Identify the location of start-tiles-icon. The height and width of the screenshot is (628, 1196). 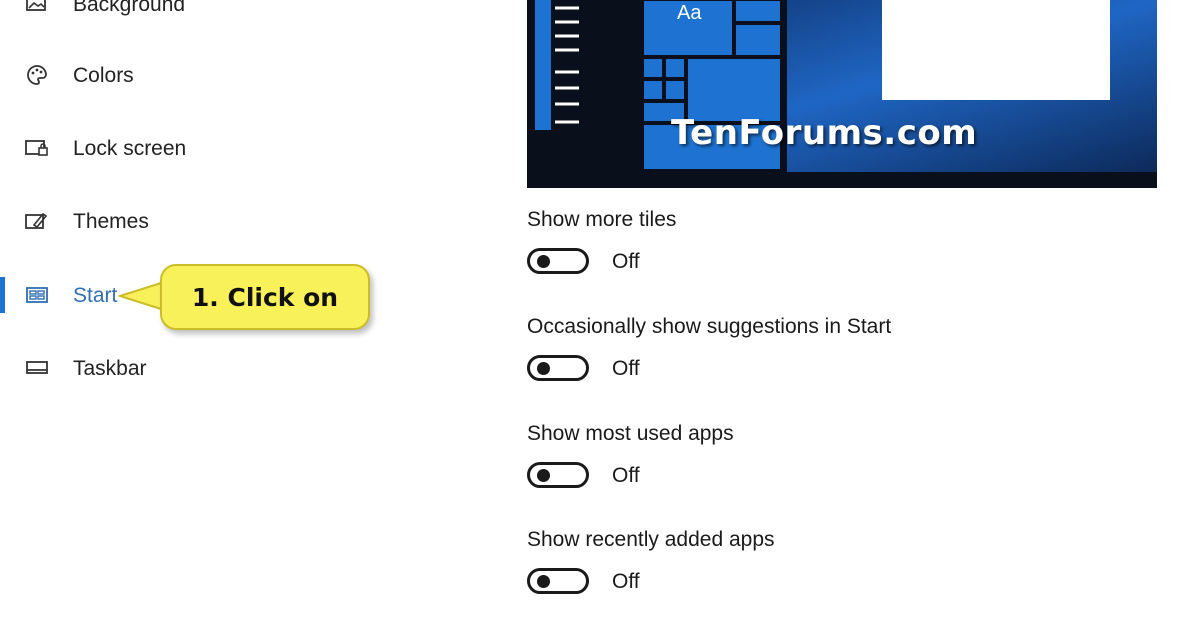
(37, 295).